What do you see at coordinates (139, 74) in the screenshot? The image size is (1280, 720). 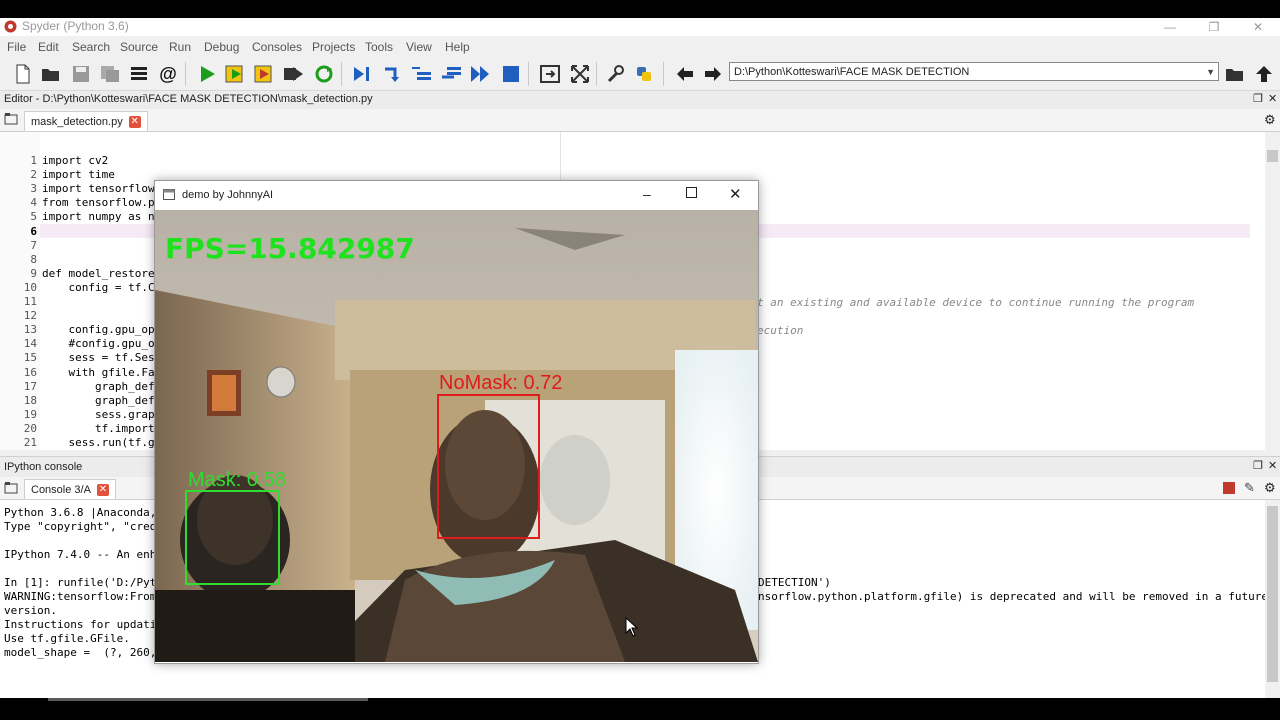 I see `outline-icon` at bounding box center [139, 74].